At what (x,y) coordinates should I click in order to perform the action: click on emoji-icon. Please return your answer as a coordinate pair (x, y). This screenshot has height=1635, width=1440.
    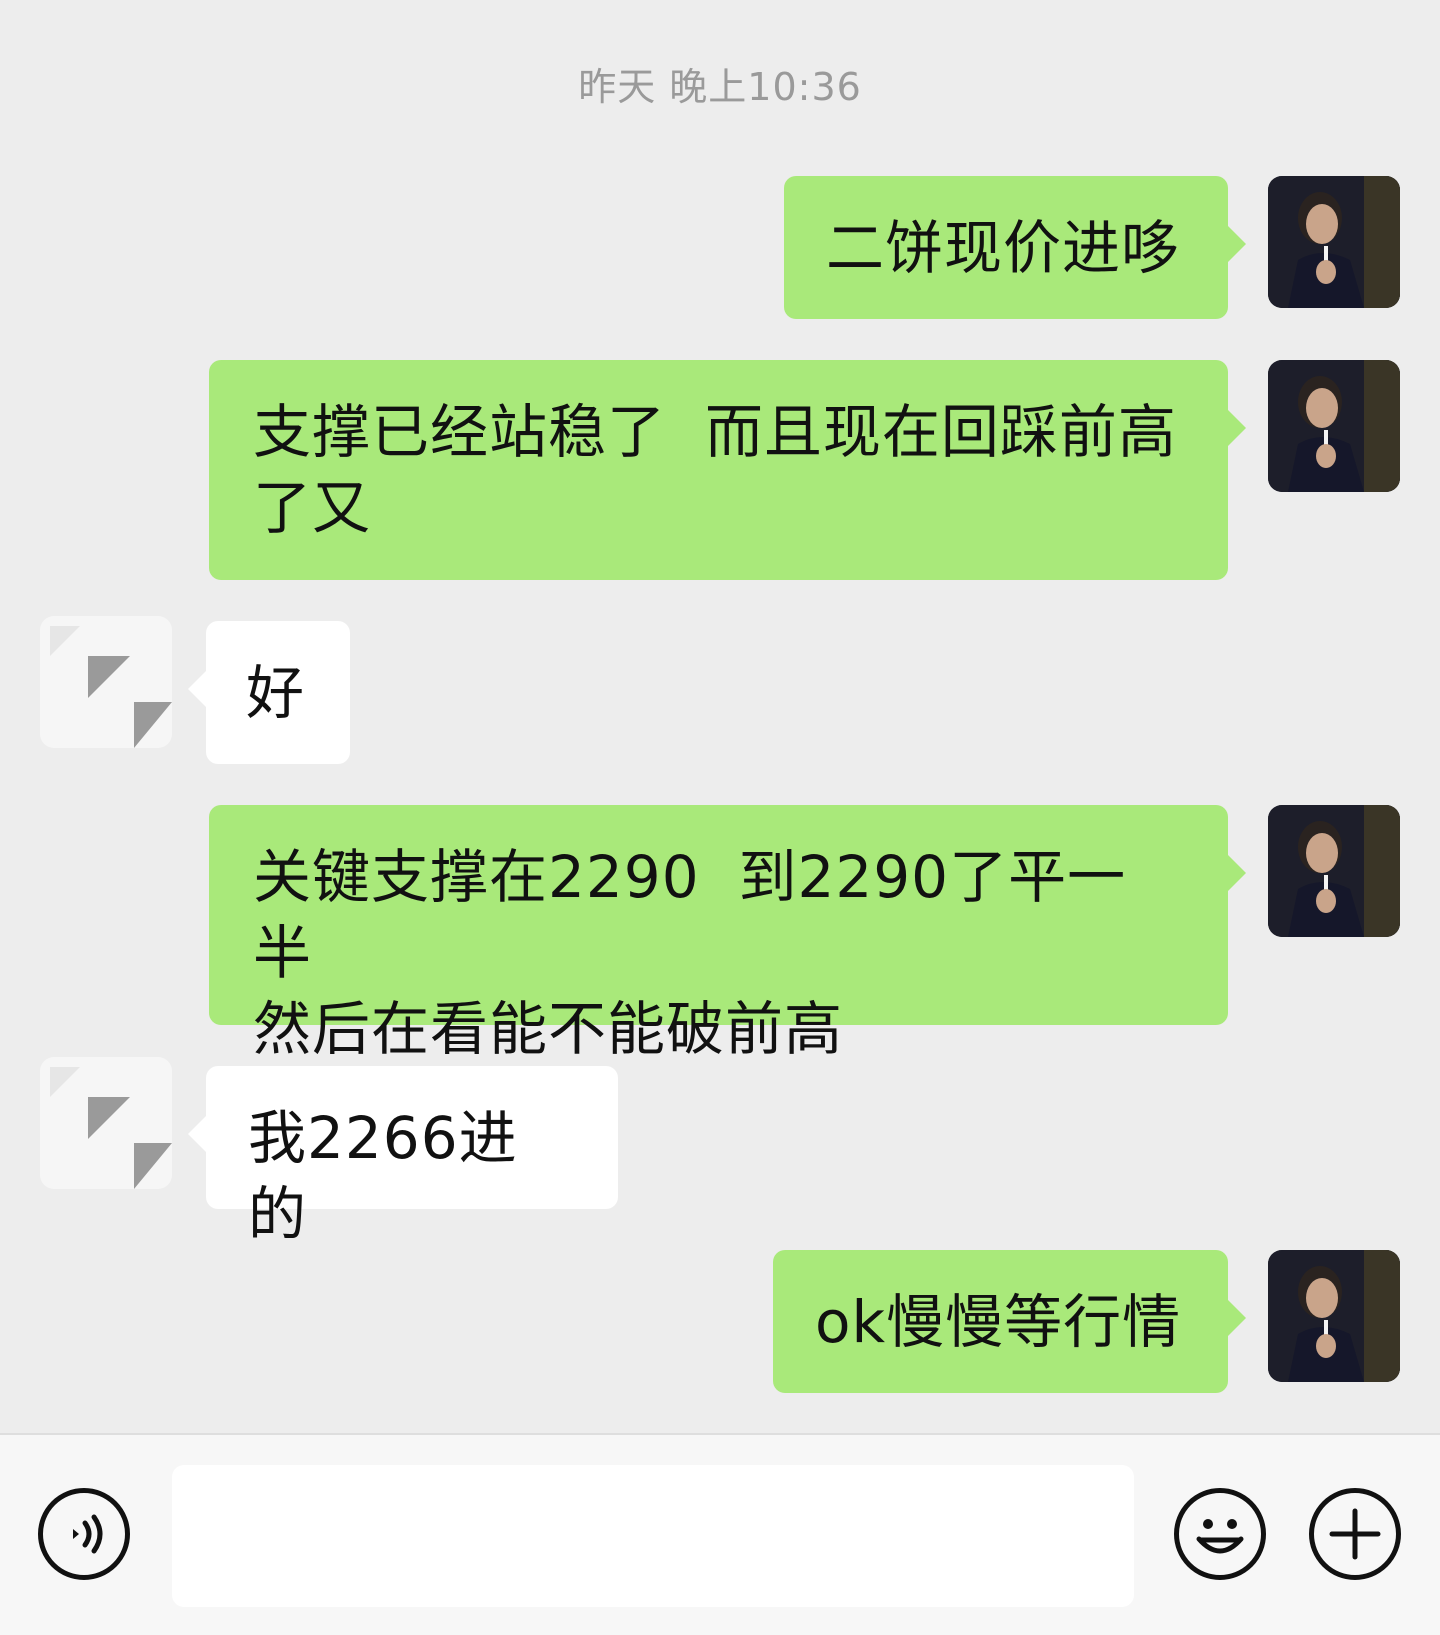
    Looking at the image, I should click on (1220, 1536).